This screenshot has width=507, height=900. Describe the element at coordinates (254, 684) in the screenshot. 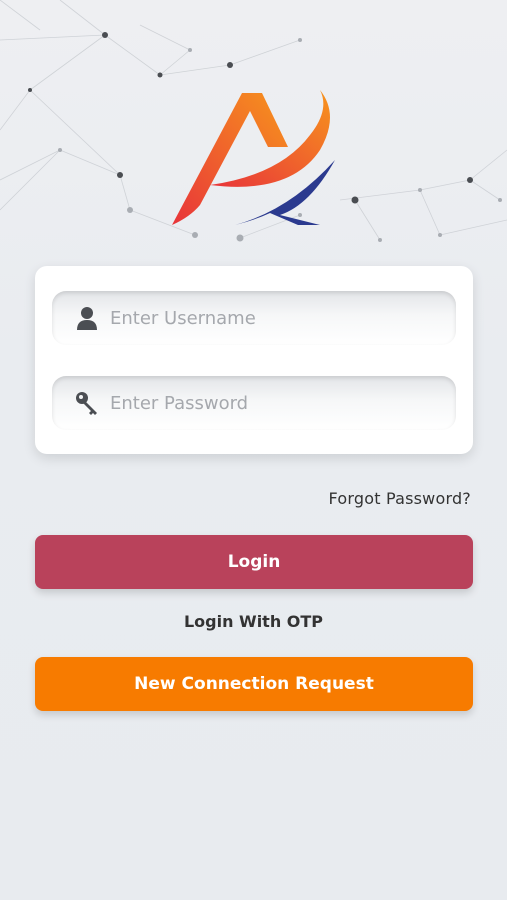

I see `new-connection-request-button: New Connection Request` at that location.